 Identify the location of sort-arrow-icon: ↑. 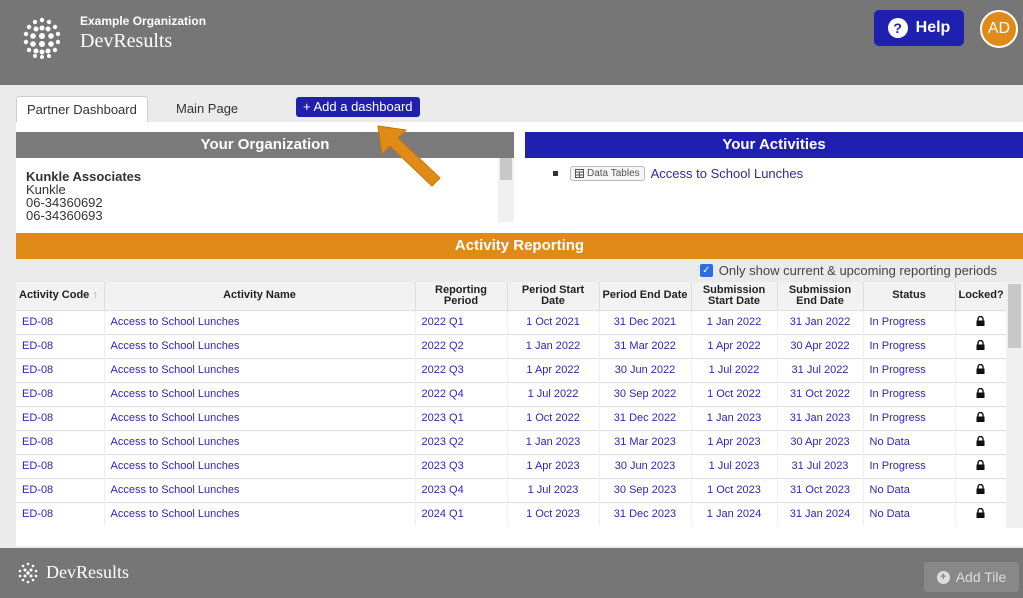
(95, 295).